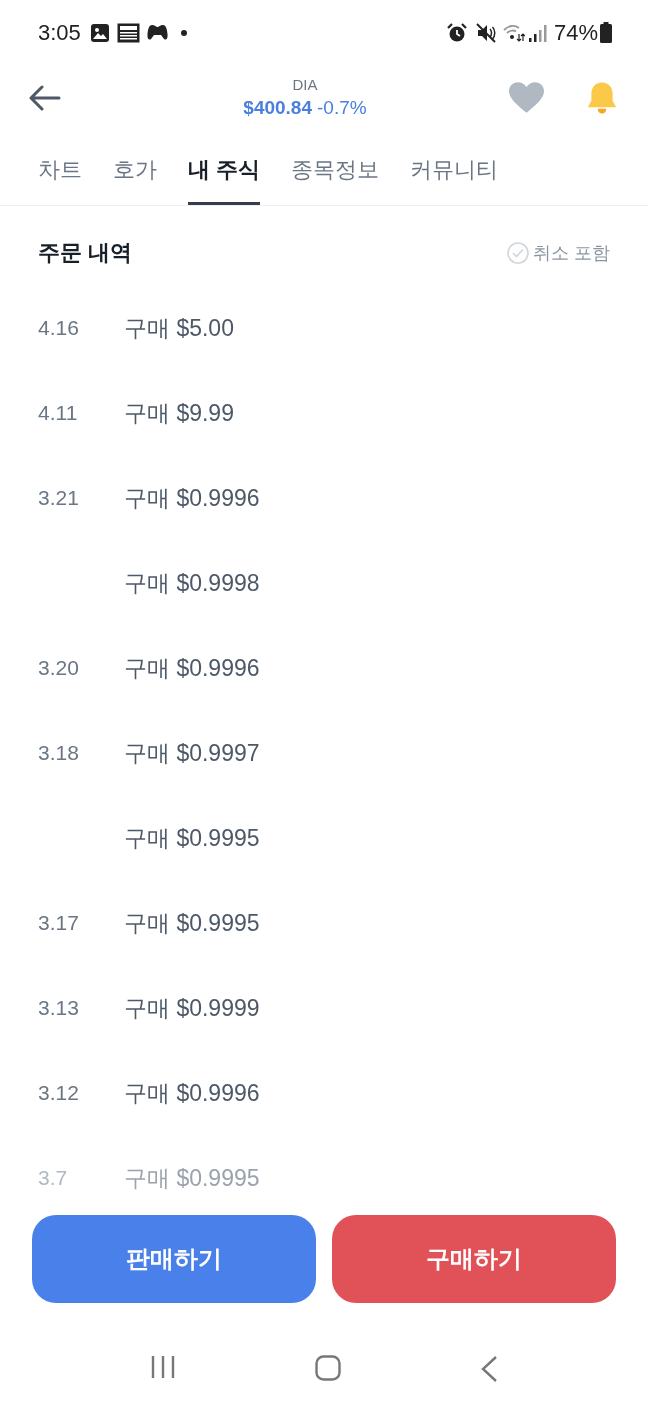 This screenshot has width=648, height=1404. I want to click on order-item: 구매 $0.9999, so click(192, 1008).